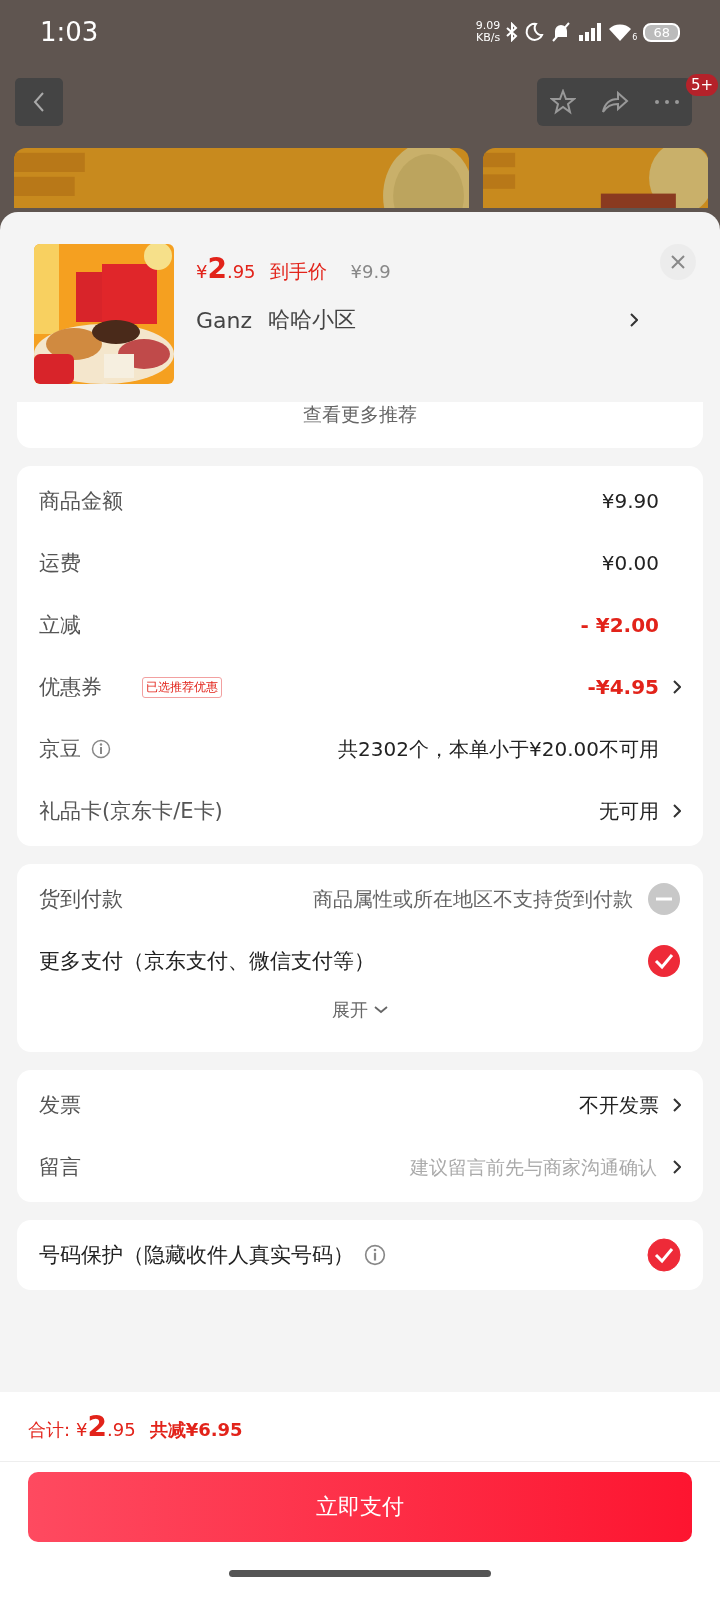  Describe the element at coordinates (71, 687) in the screenshot. I see `row-label: 优惠券` at that location.